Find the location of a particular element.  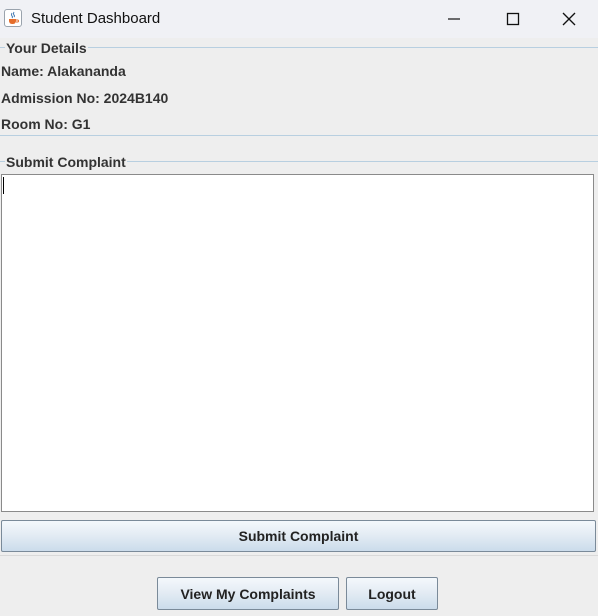

view-my-complaints-button: View My Complaints is located at coordinates (248, 593).